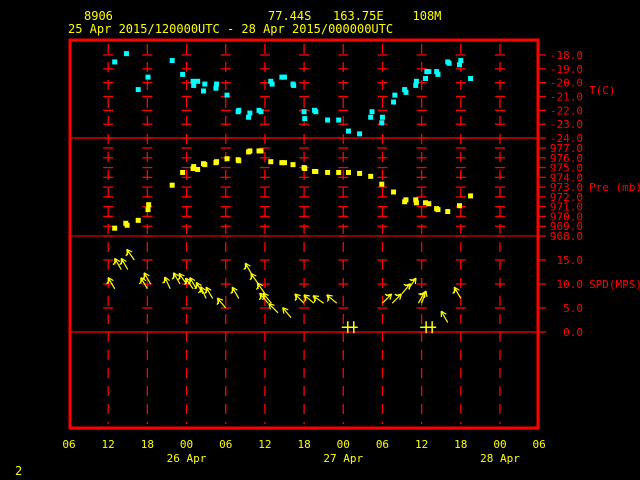  Describe the element at coordinates (187, 458) in the screenshot. I see `date-label: 26 Apr` at that location.